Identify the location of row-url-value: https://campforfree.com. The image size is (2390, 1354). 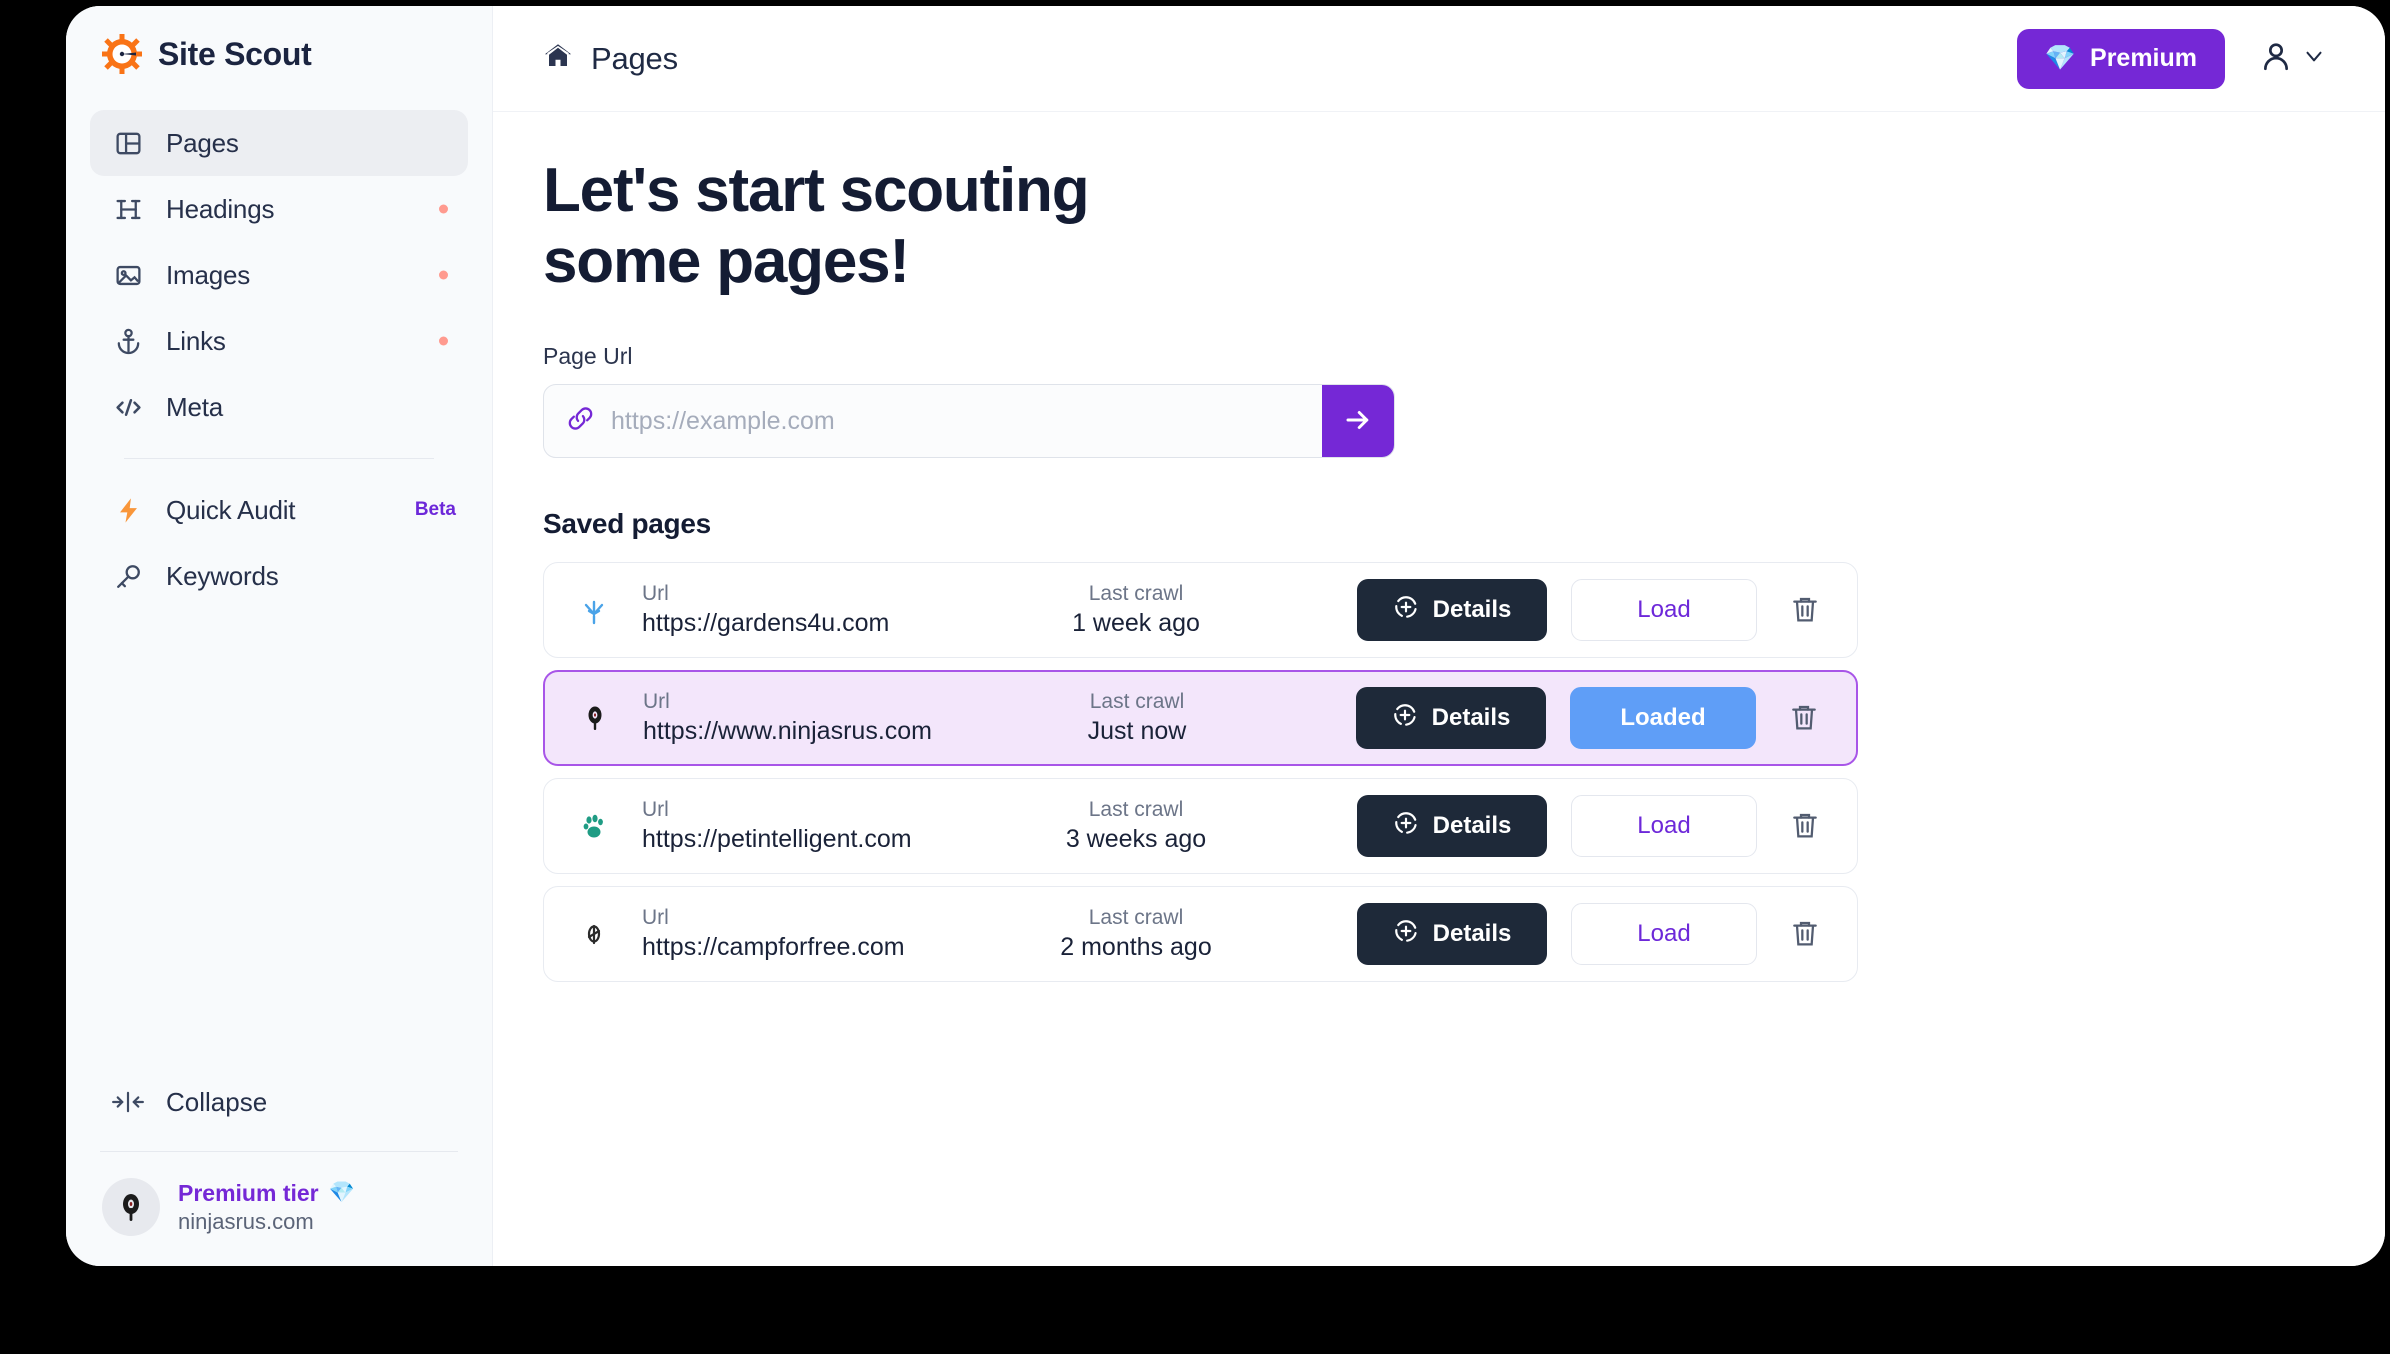
(773, 947).